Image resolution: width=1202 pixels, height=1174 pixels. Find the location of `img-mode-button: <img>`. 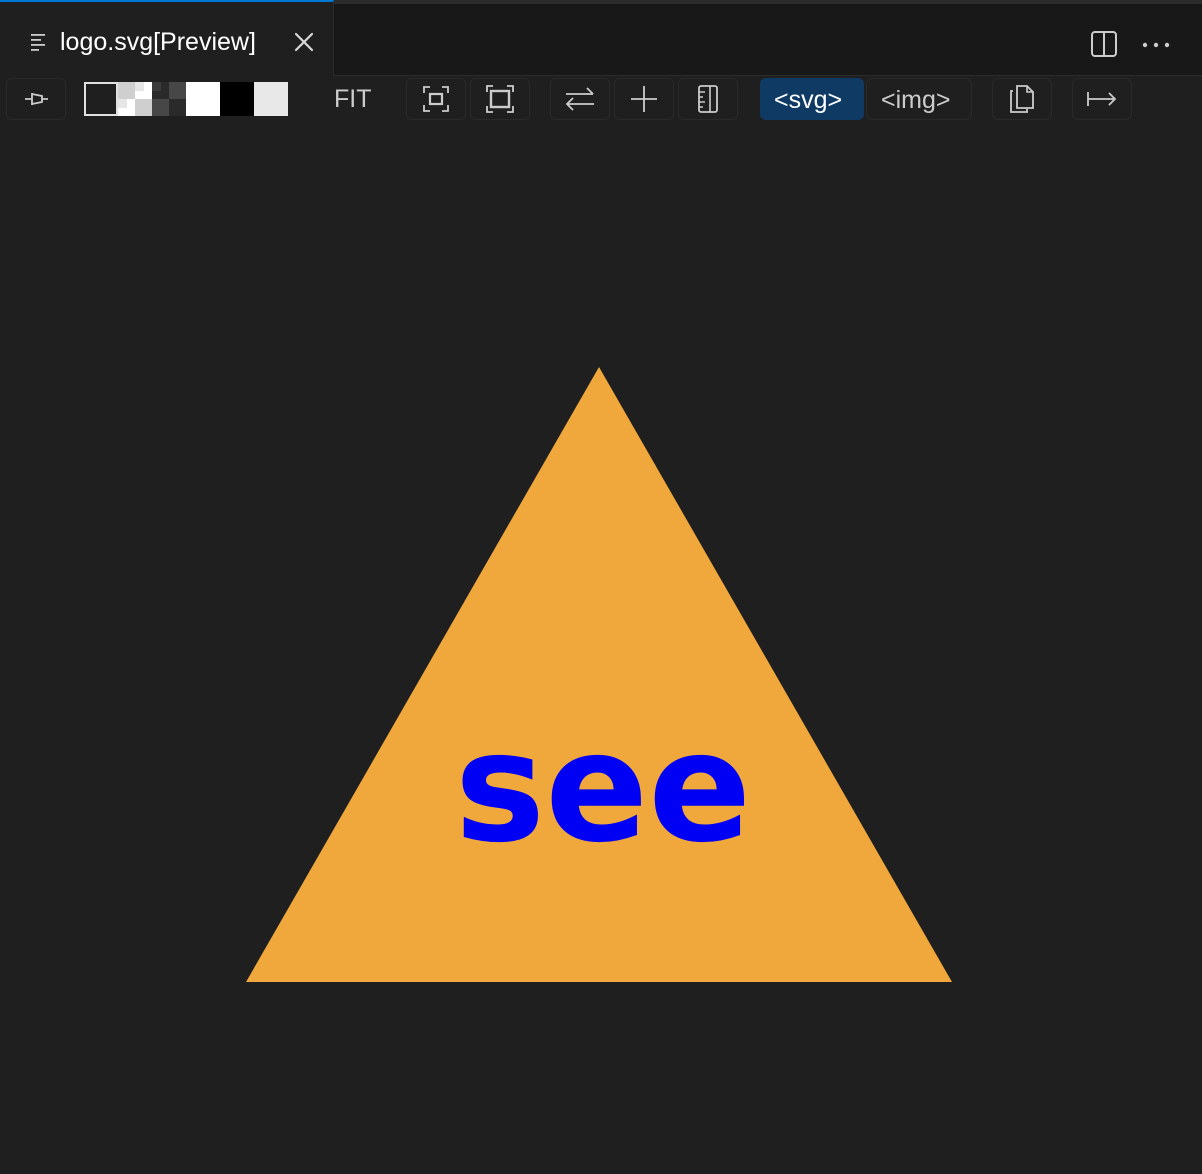

img-mode-button: <img> is located at coordinates (919, 99).